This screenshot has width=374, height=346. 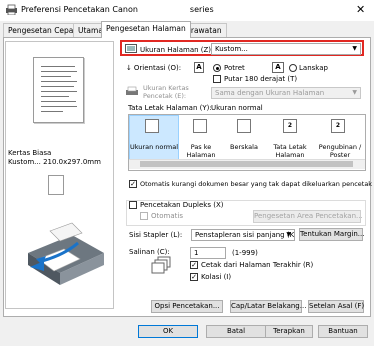 I want to click on landscape-label: Lanskap, so click(x=313, y=68).